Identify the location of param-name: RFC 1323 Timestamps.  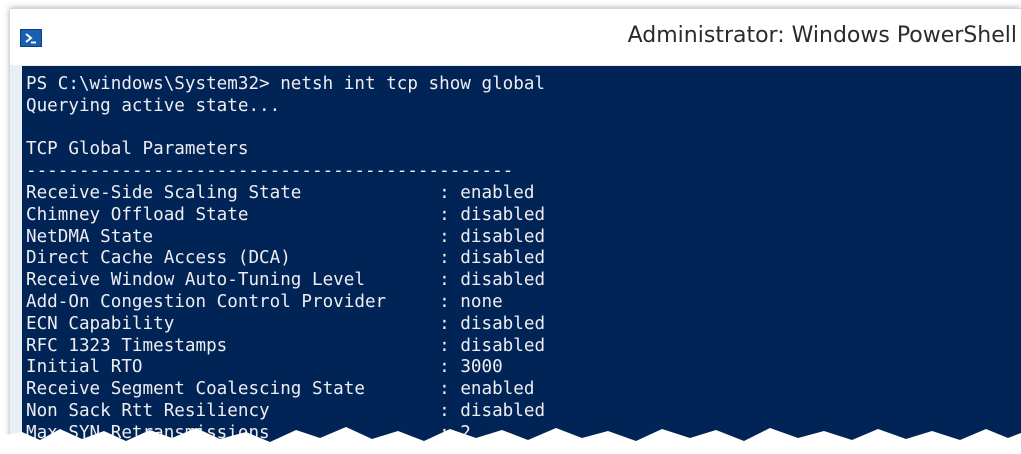
(127, 345).